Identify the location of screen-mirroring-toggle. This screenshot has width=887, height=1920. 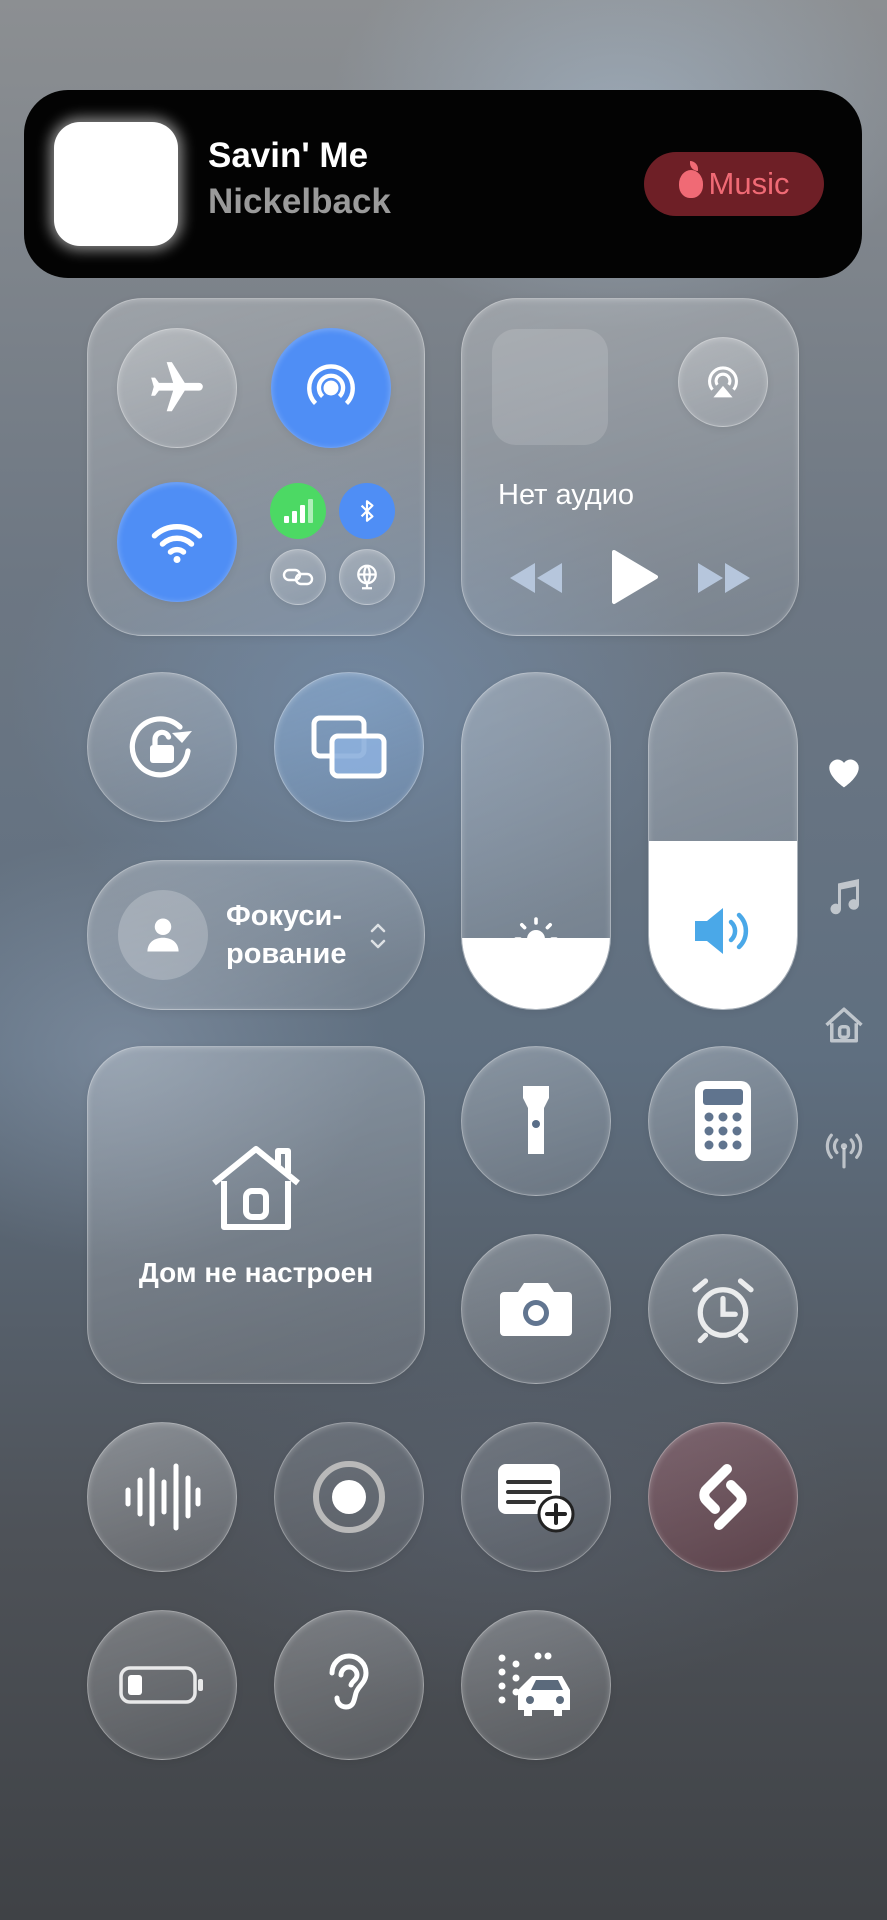
(349, 747).